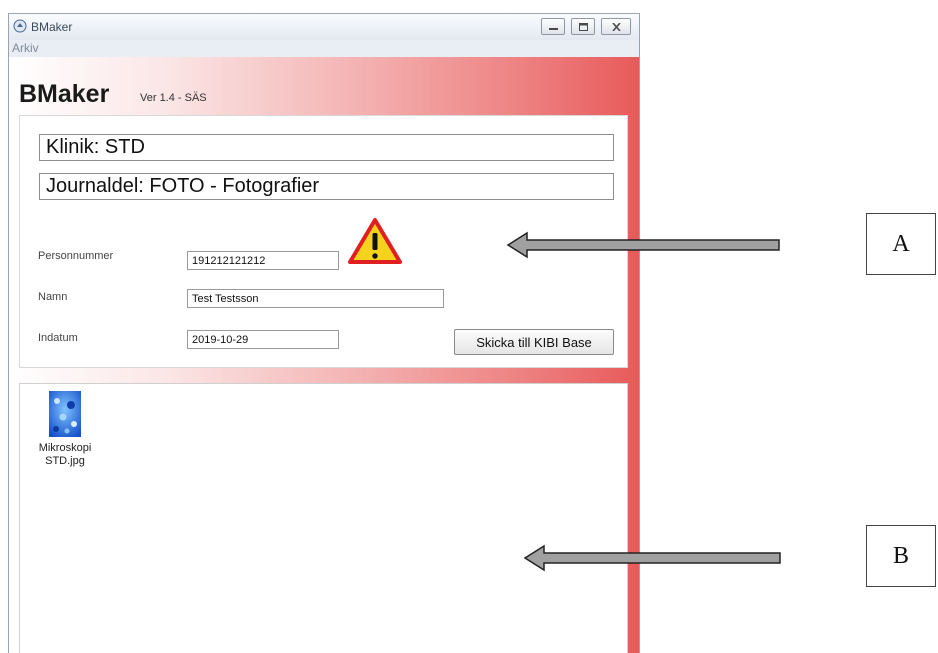 Image resolution: width=938 pixels, height=653 pixels. What do you see at coordinates (324, 48) in the screenshot?
I see `menu-bar: Arkiv` at bounding box center [324, 48].